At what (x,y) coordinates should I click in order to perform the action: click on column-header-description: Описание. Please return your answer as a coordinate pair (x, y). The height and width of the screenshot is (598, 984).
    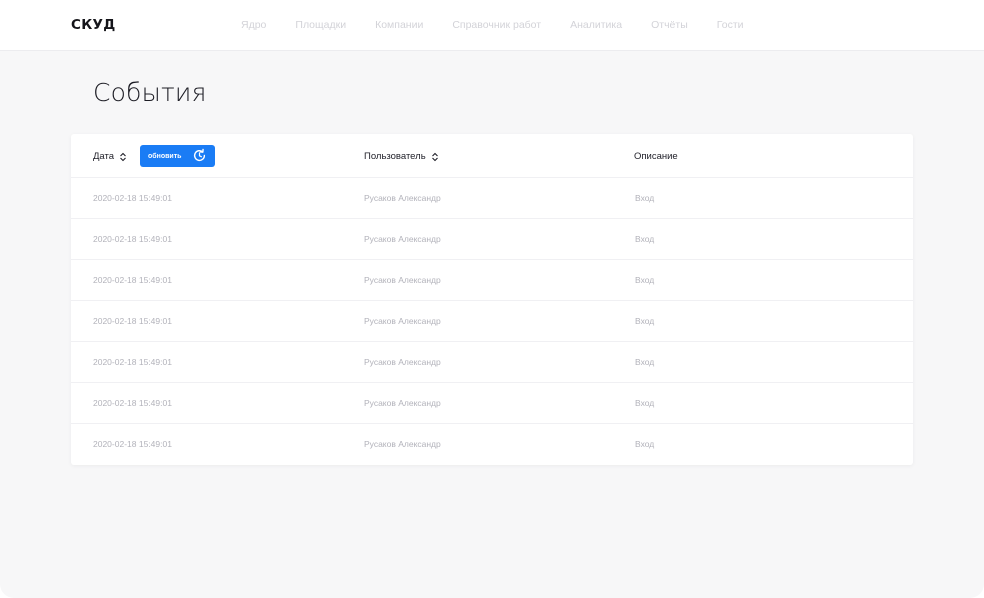
    Looking at the image, I should click on (656, 156).